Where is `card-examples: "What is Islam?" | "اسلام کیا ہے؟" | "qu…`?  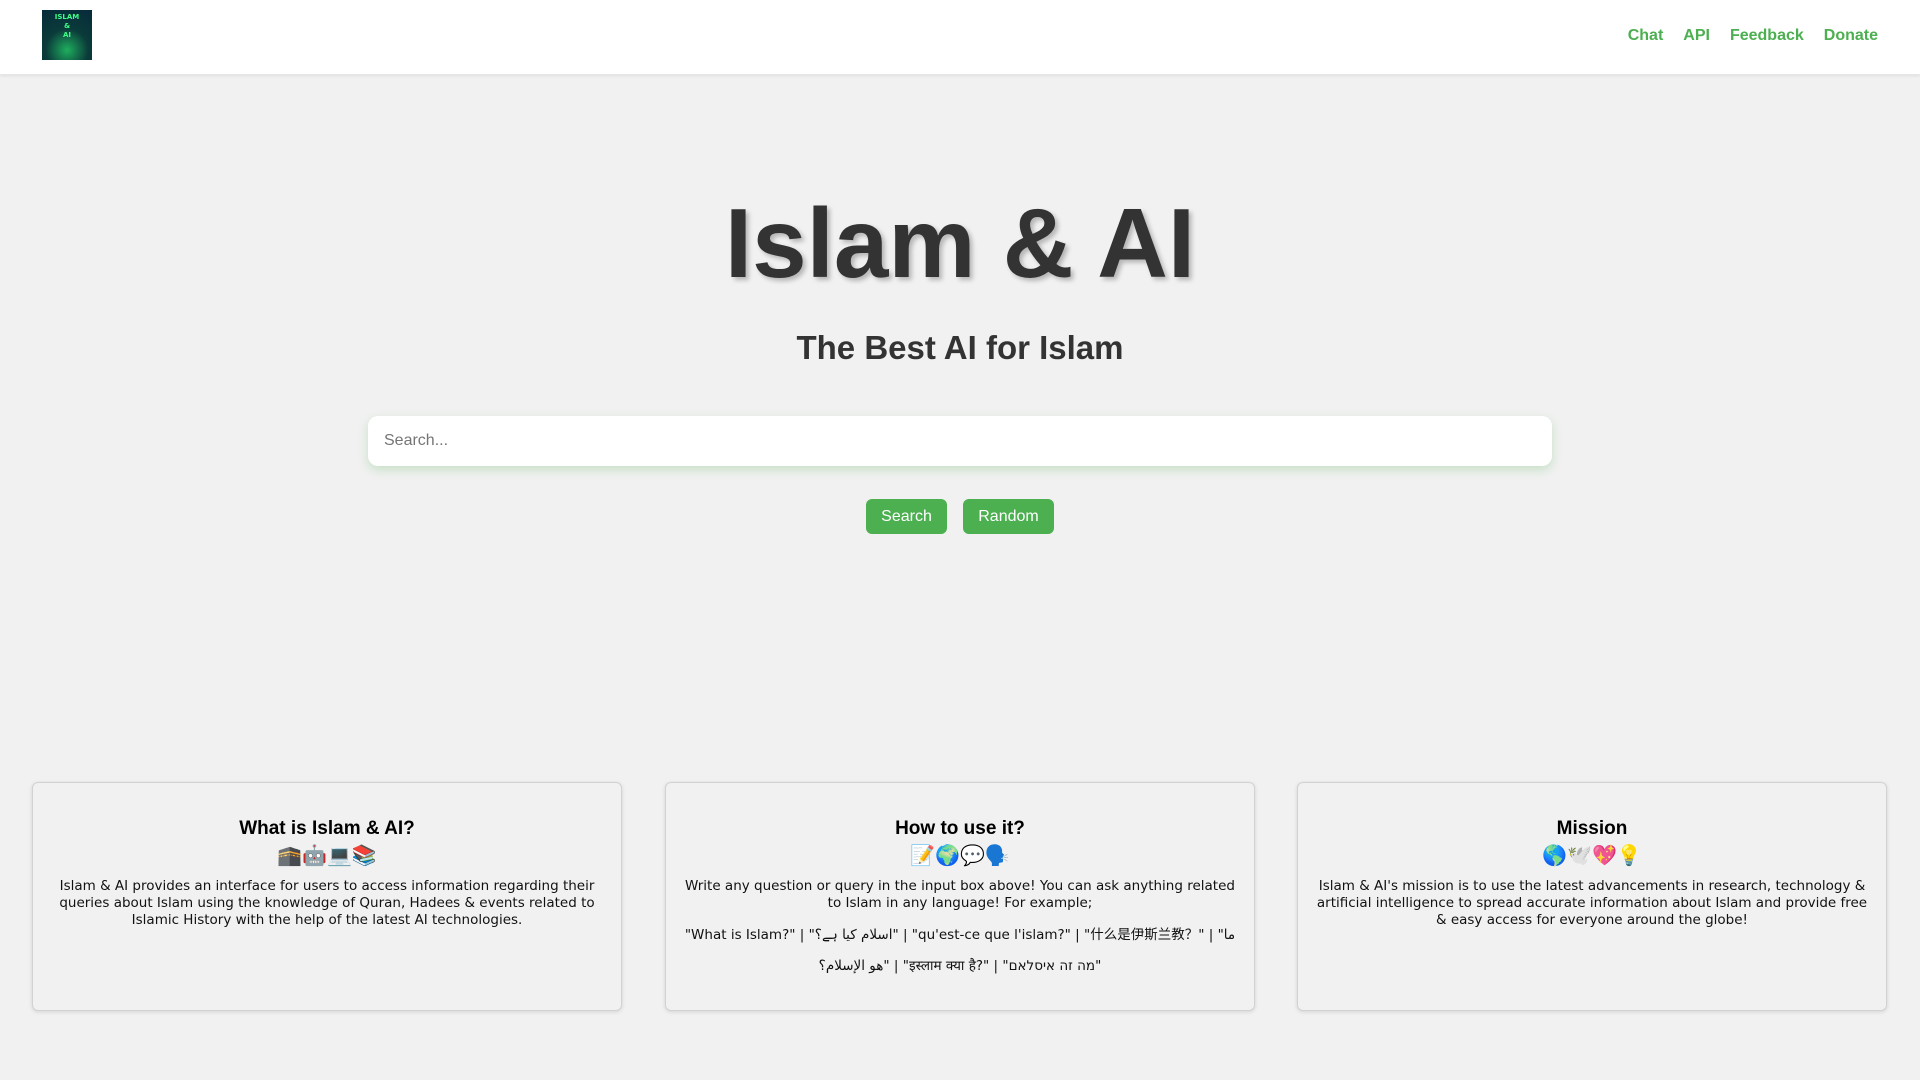 card-examples: "What is Islam?" | "اسلام کیا ہے؟" | "qu… is located at coordinates (960, 950).